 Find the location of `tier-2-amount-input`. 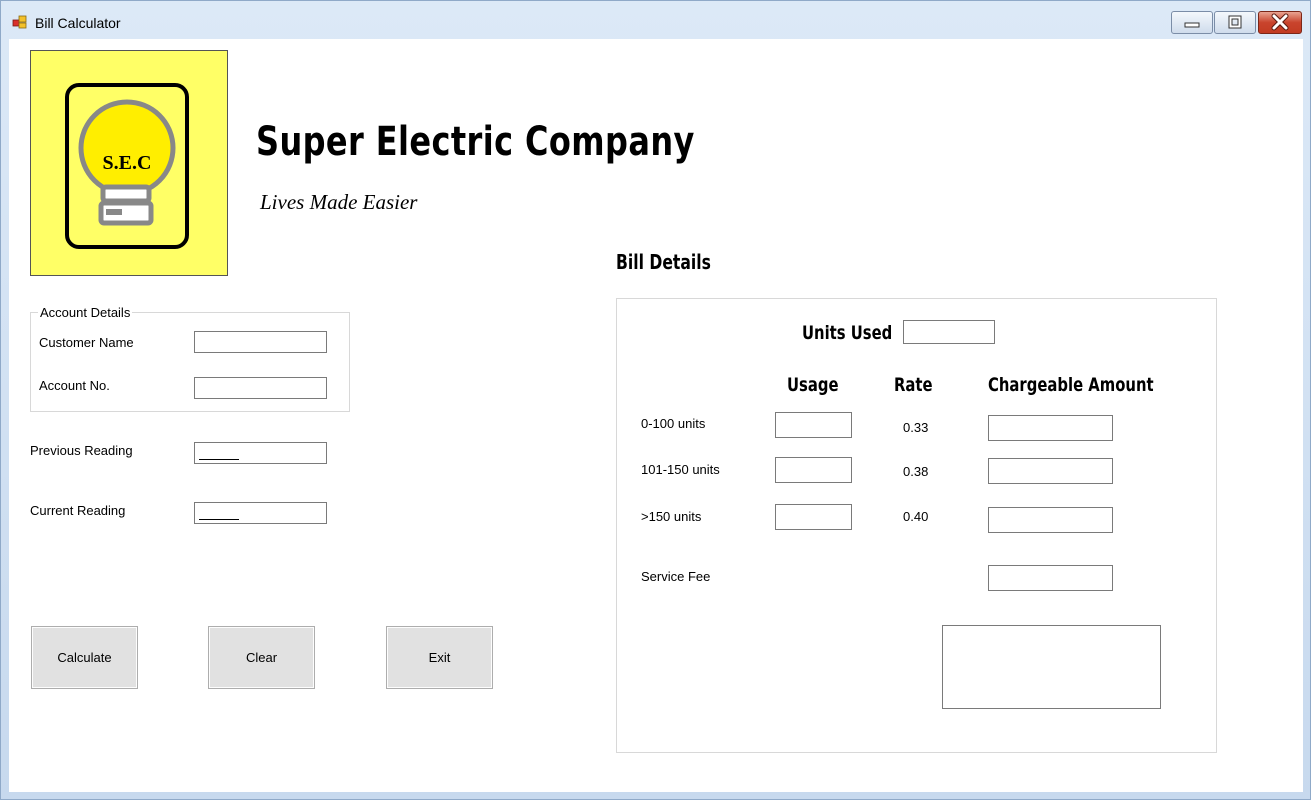

tier-2-amount-input is located at coordinates (1050, 471).